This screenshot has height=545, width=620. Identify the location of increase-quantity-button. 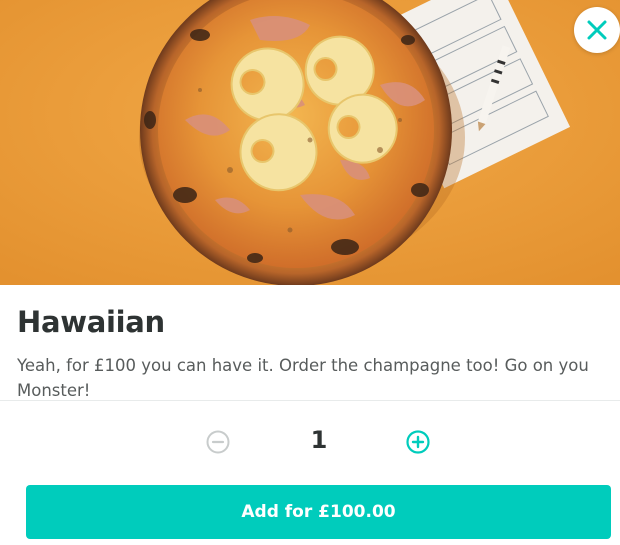
(418, 442).